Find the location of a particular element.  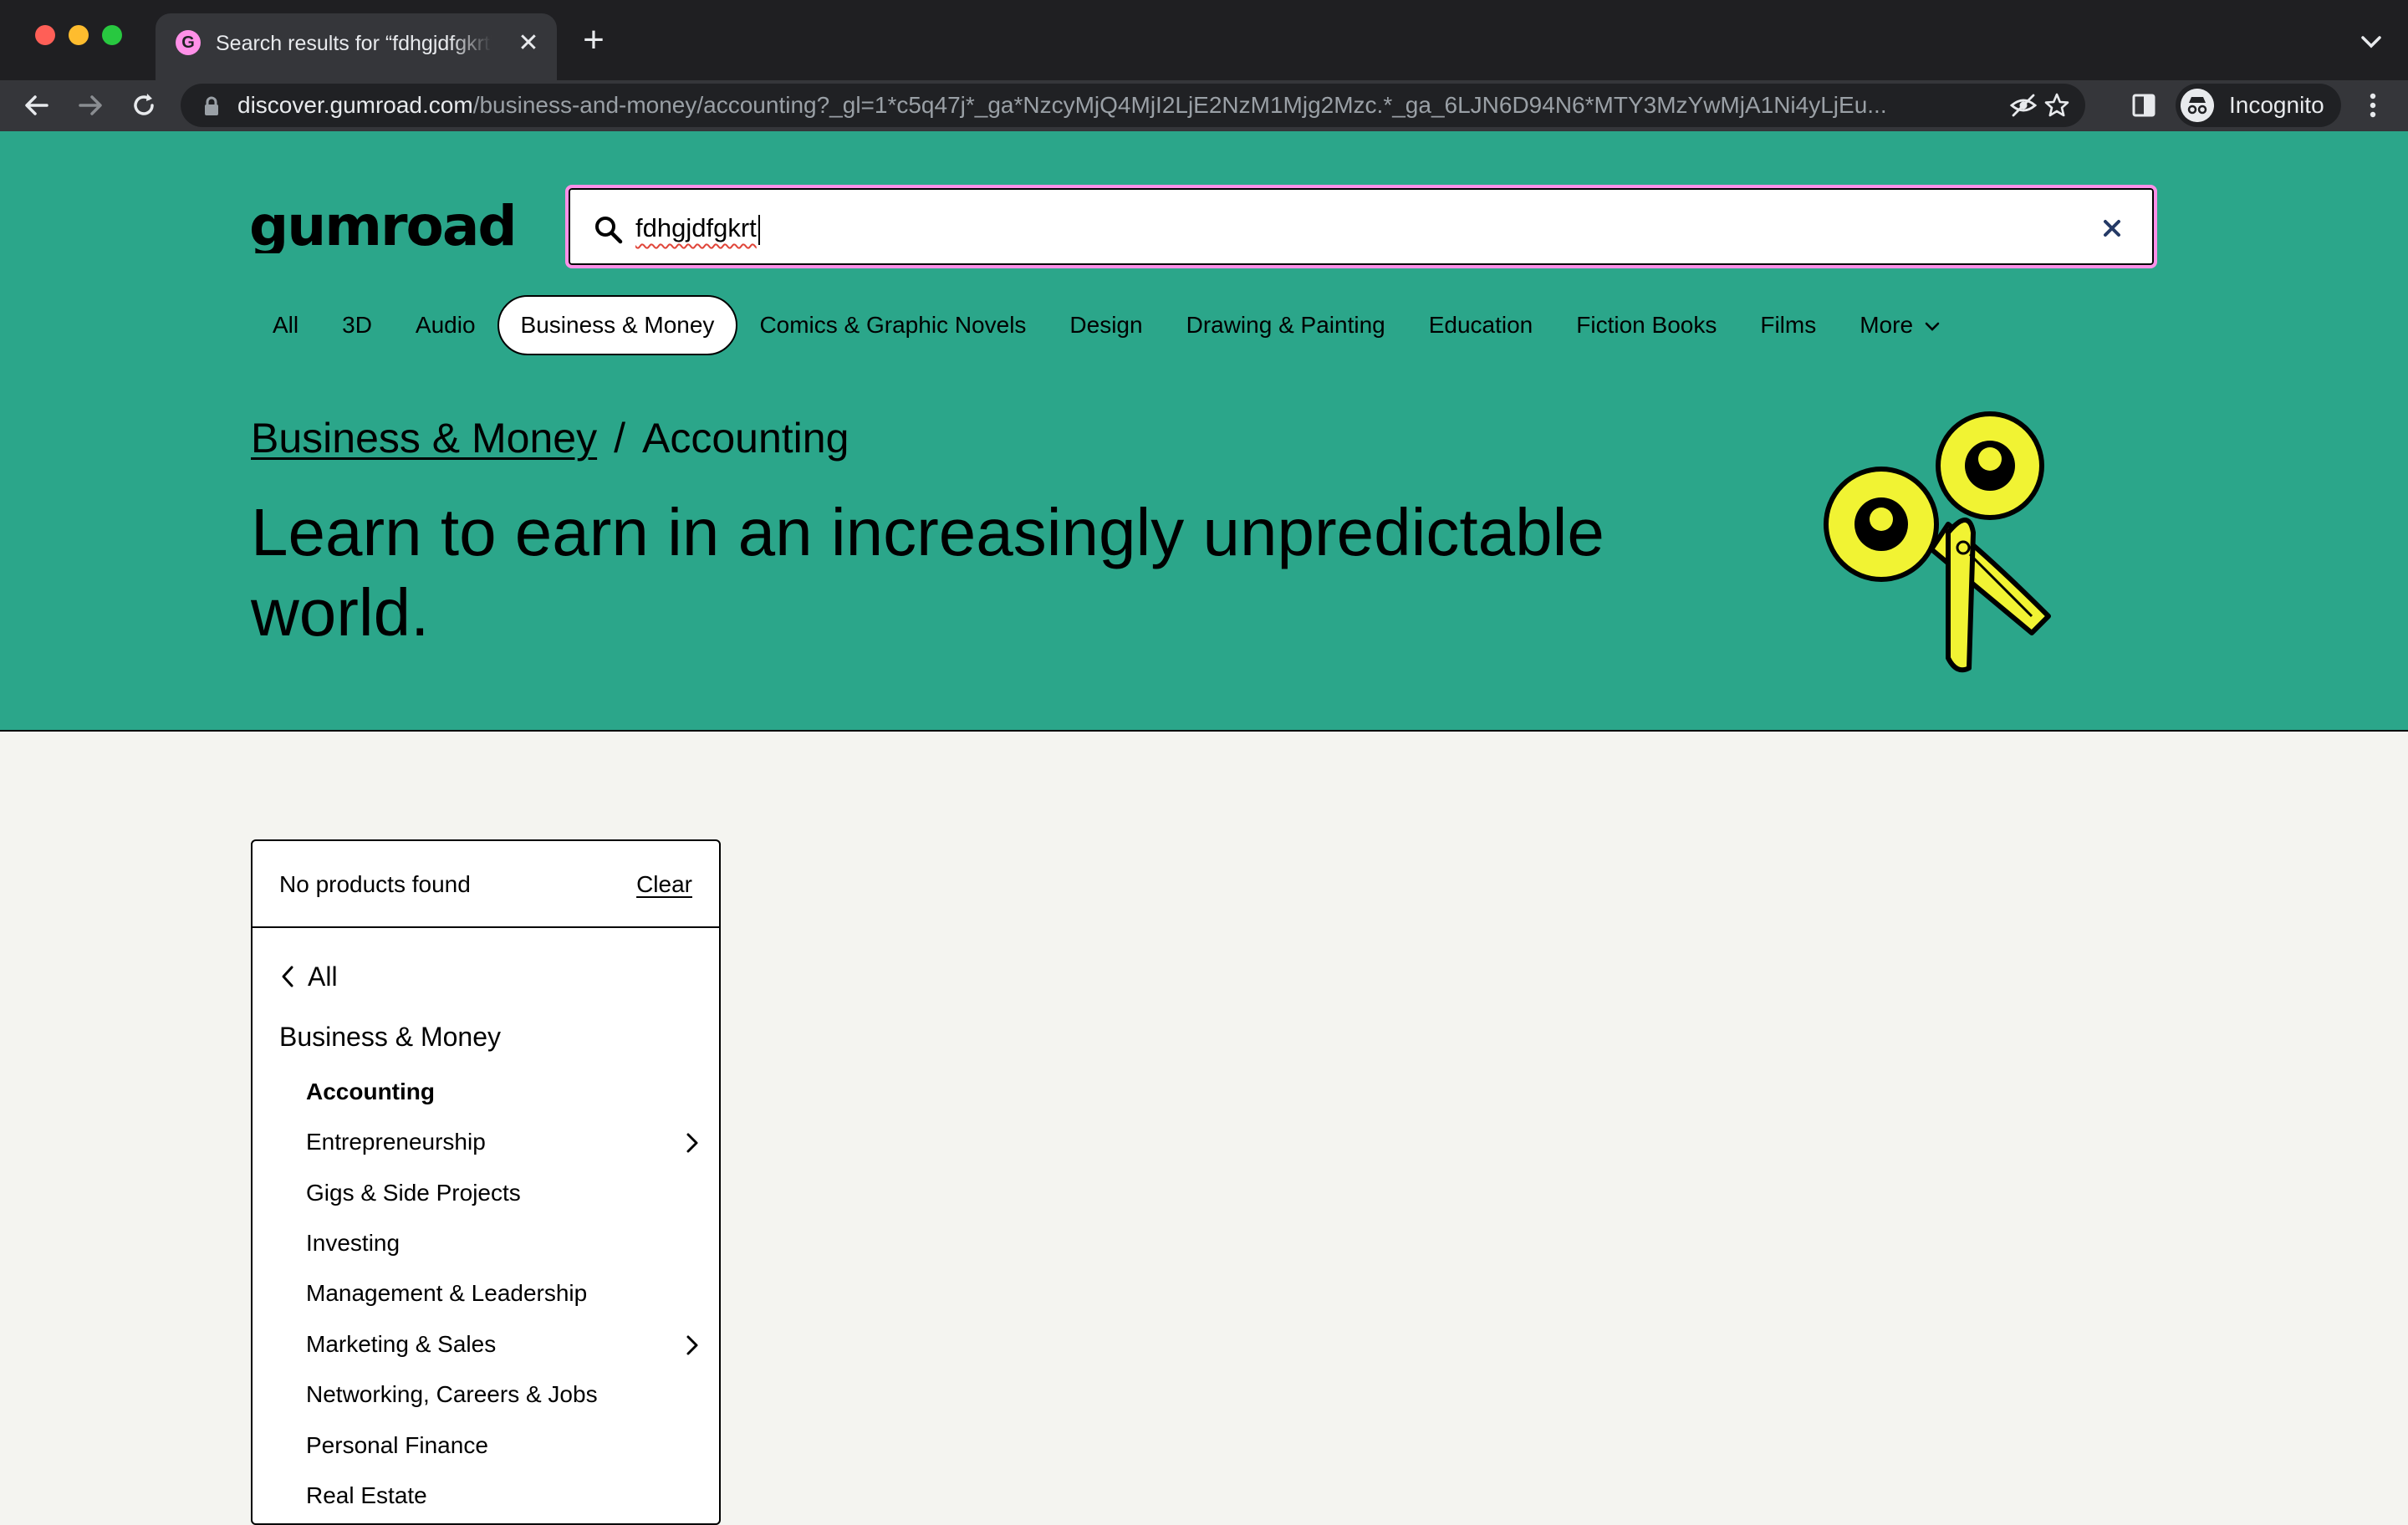

search-icon is located at coordinates (609, 230).